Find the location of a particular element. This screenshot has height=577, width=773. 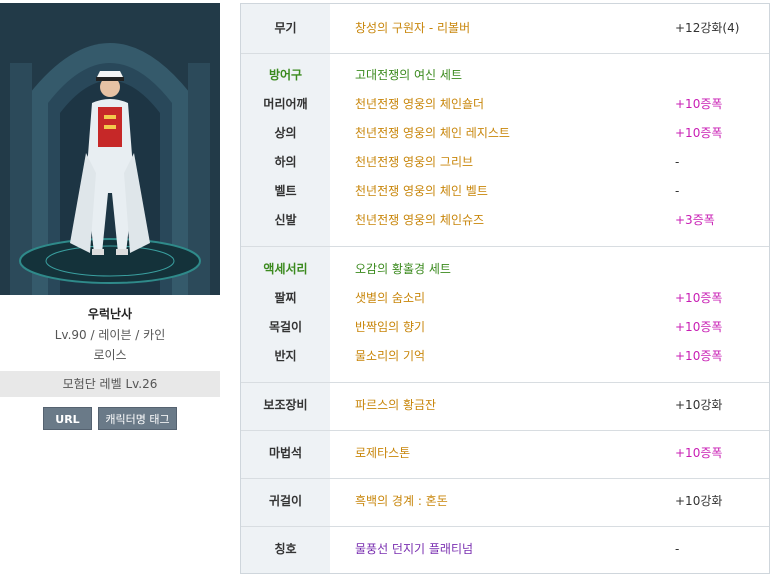

armor-row-label: 머리어깨 is located at coordinates (285, 104).